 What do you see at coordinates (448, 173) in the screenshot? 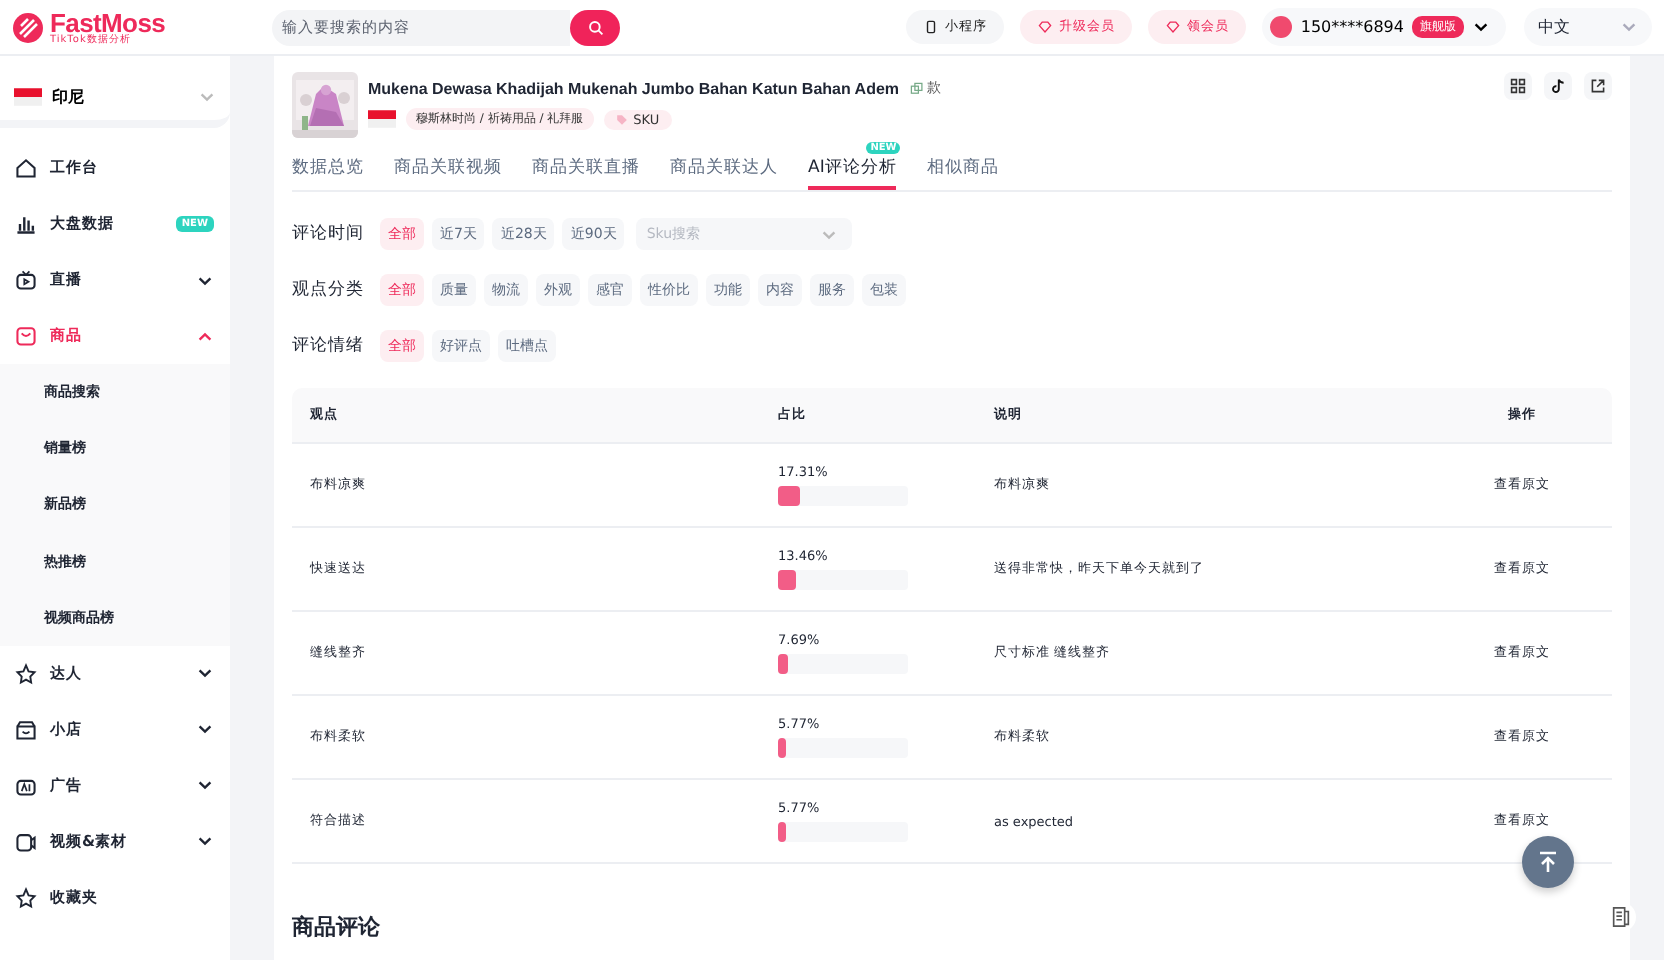
I see `tab: 商品关联视频` at bounding box center [448, 173].